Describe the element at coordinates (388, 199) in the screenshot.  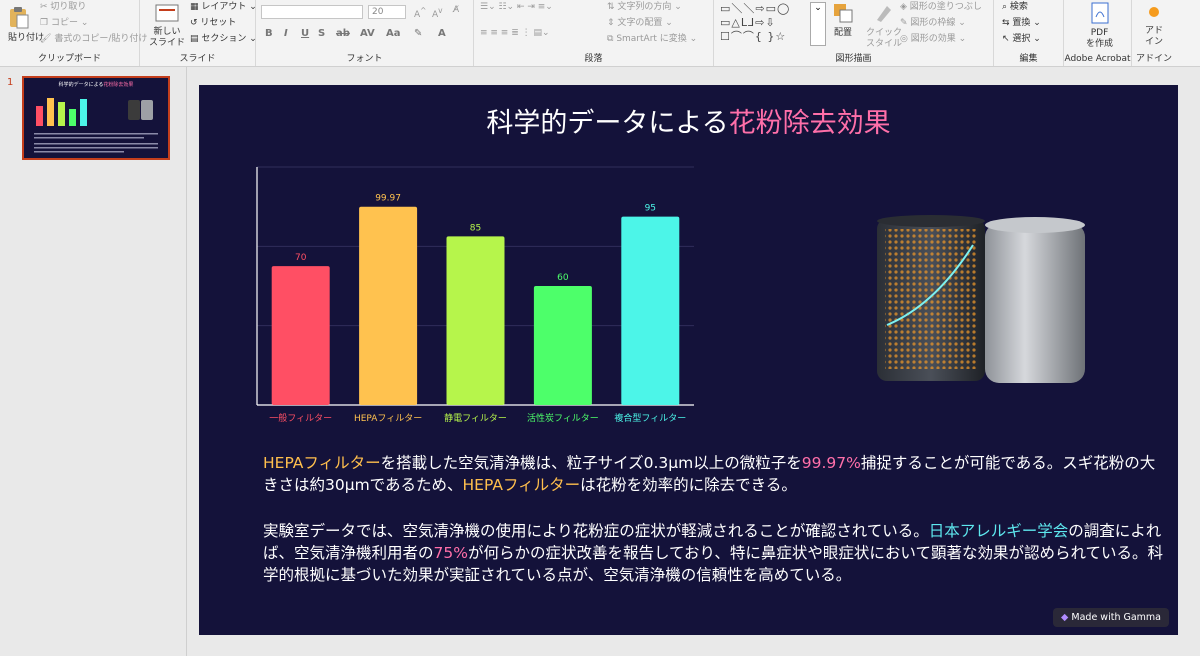
I see `data-label: 99.97` at that location.